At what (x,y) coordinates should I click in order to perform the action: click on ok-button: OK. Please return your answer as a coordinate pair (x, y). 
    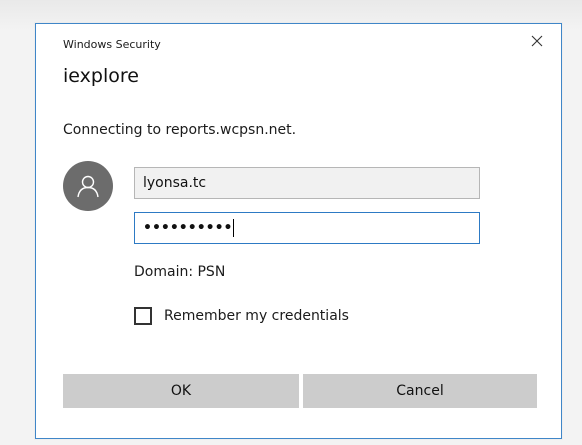
    Looking at the image, I should click on (181, 391).